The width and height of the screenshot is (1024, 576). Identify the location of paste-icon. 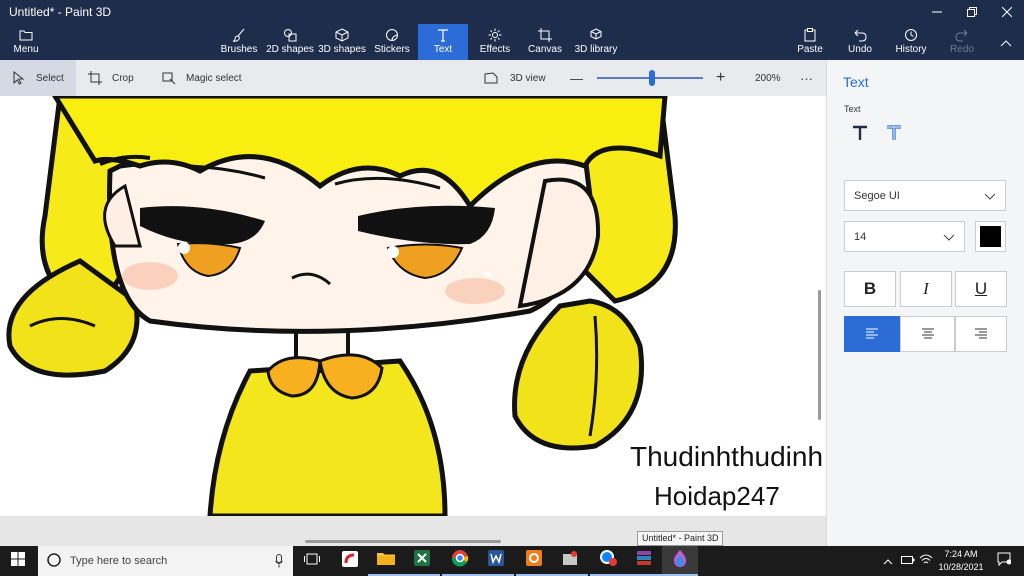
(810, 35).